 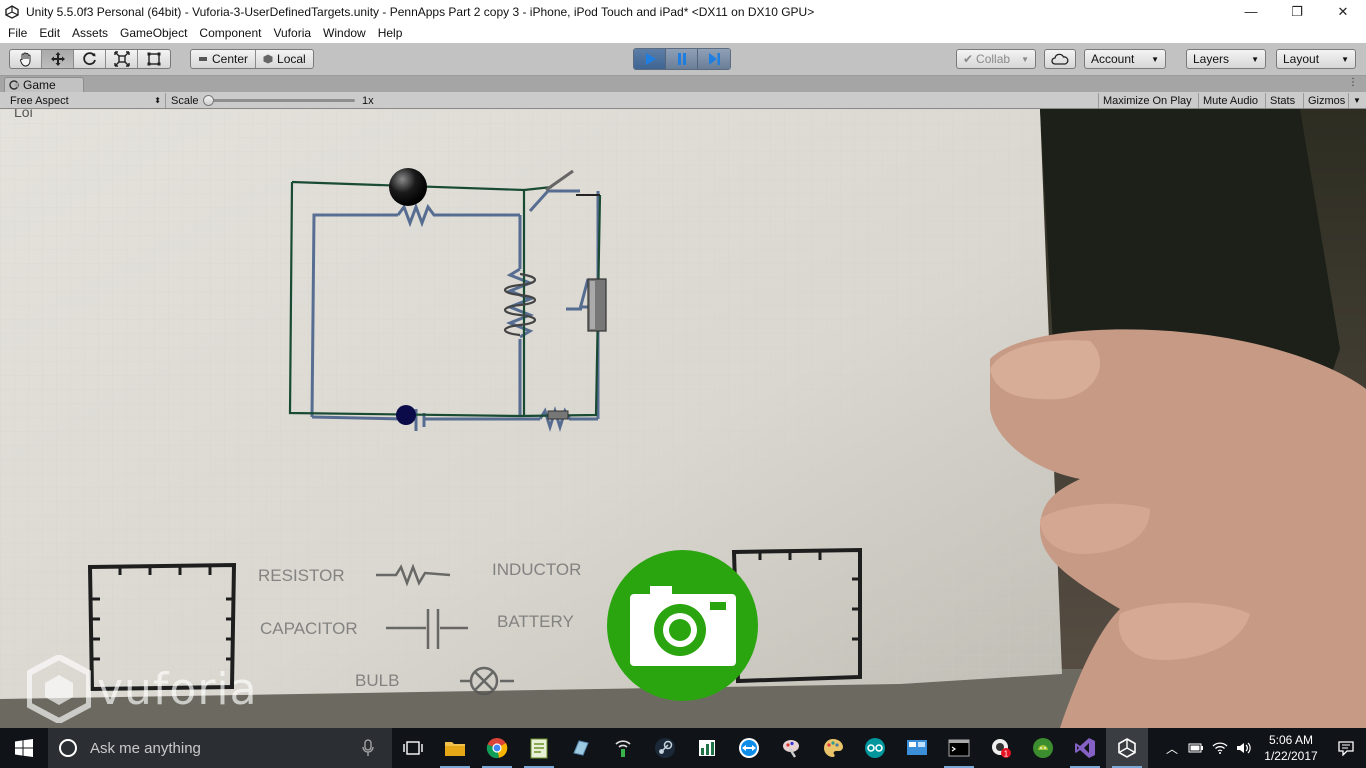 What do you see at coordinates (1255, 59) in the screenshot?
I see `layers-caret-icon: ▼` at bounding box center [1255, 59].